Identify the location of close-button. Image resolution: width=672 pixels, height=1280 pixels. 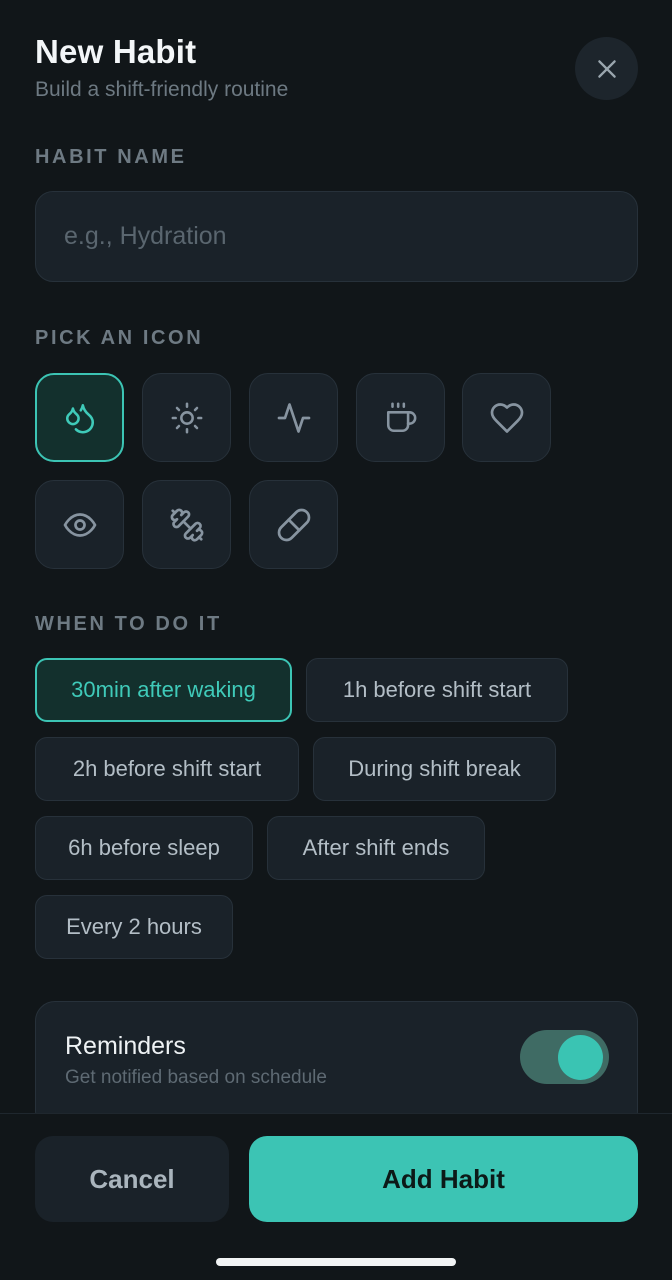
(606, 68).